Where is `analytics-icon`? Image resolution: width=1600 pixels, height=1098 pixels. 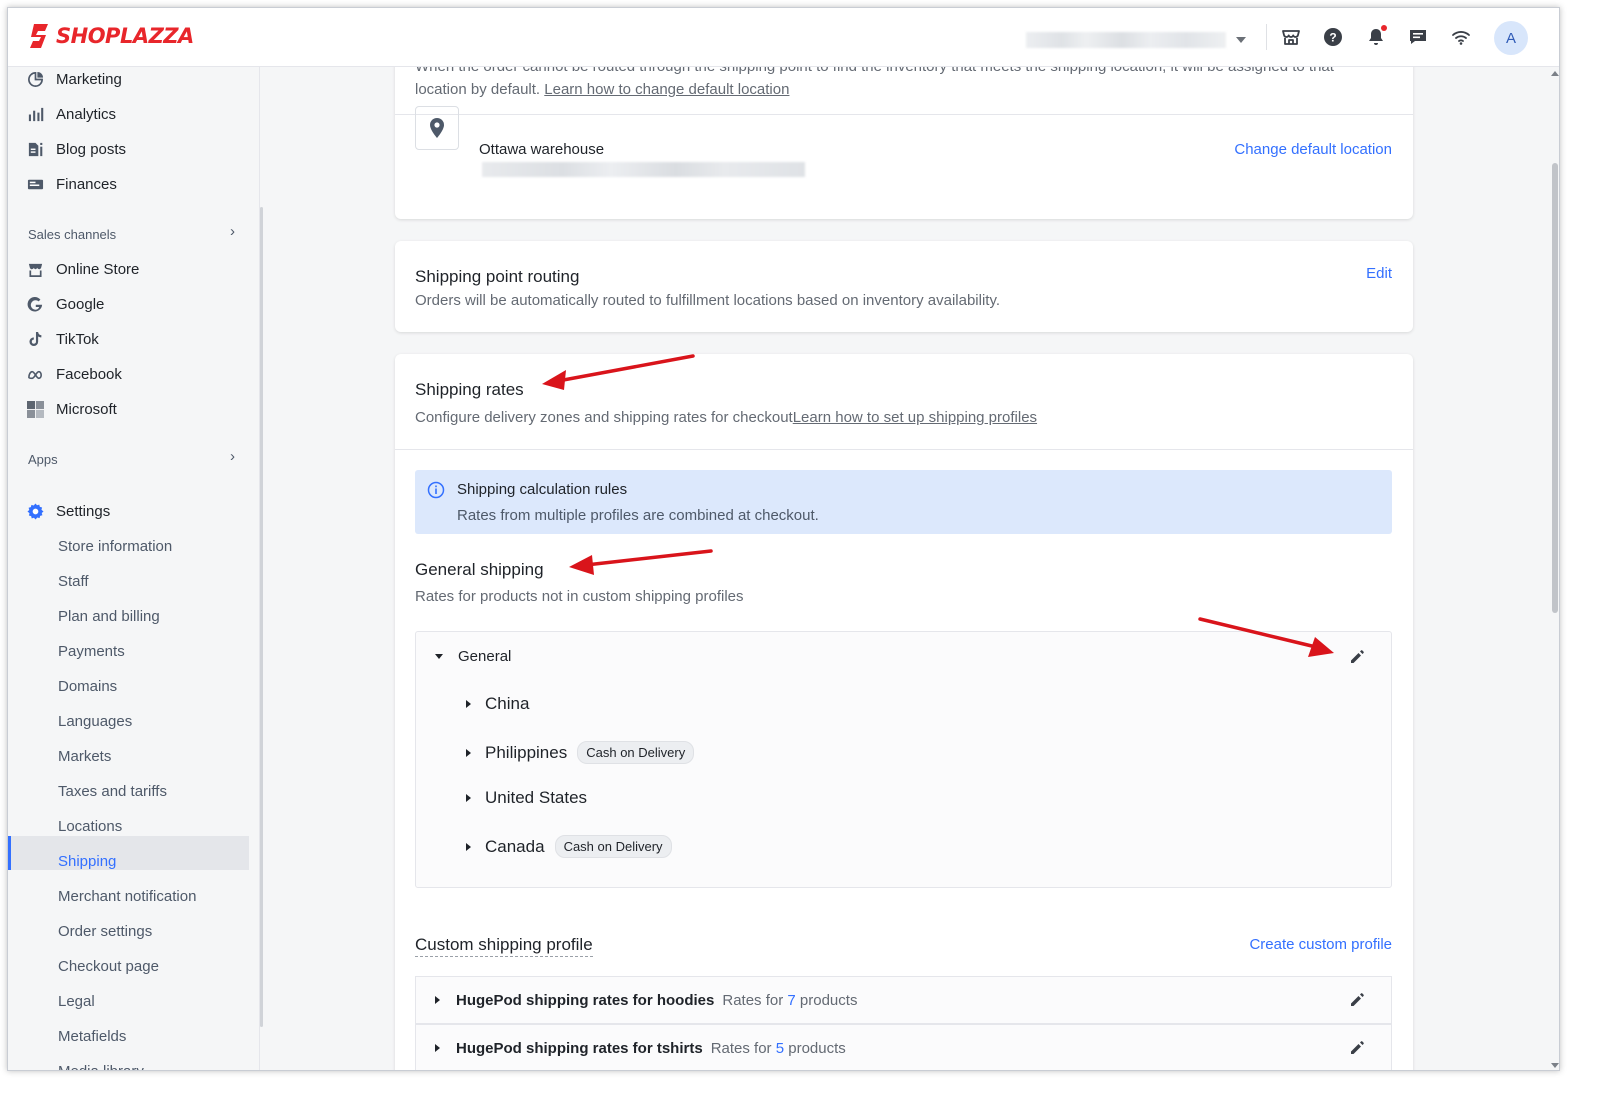 analytics-icon is located at coordinates (35, 114).